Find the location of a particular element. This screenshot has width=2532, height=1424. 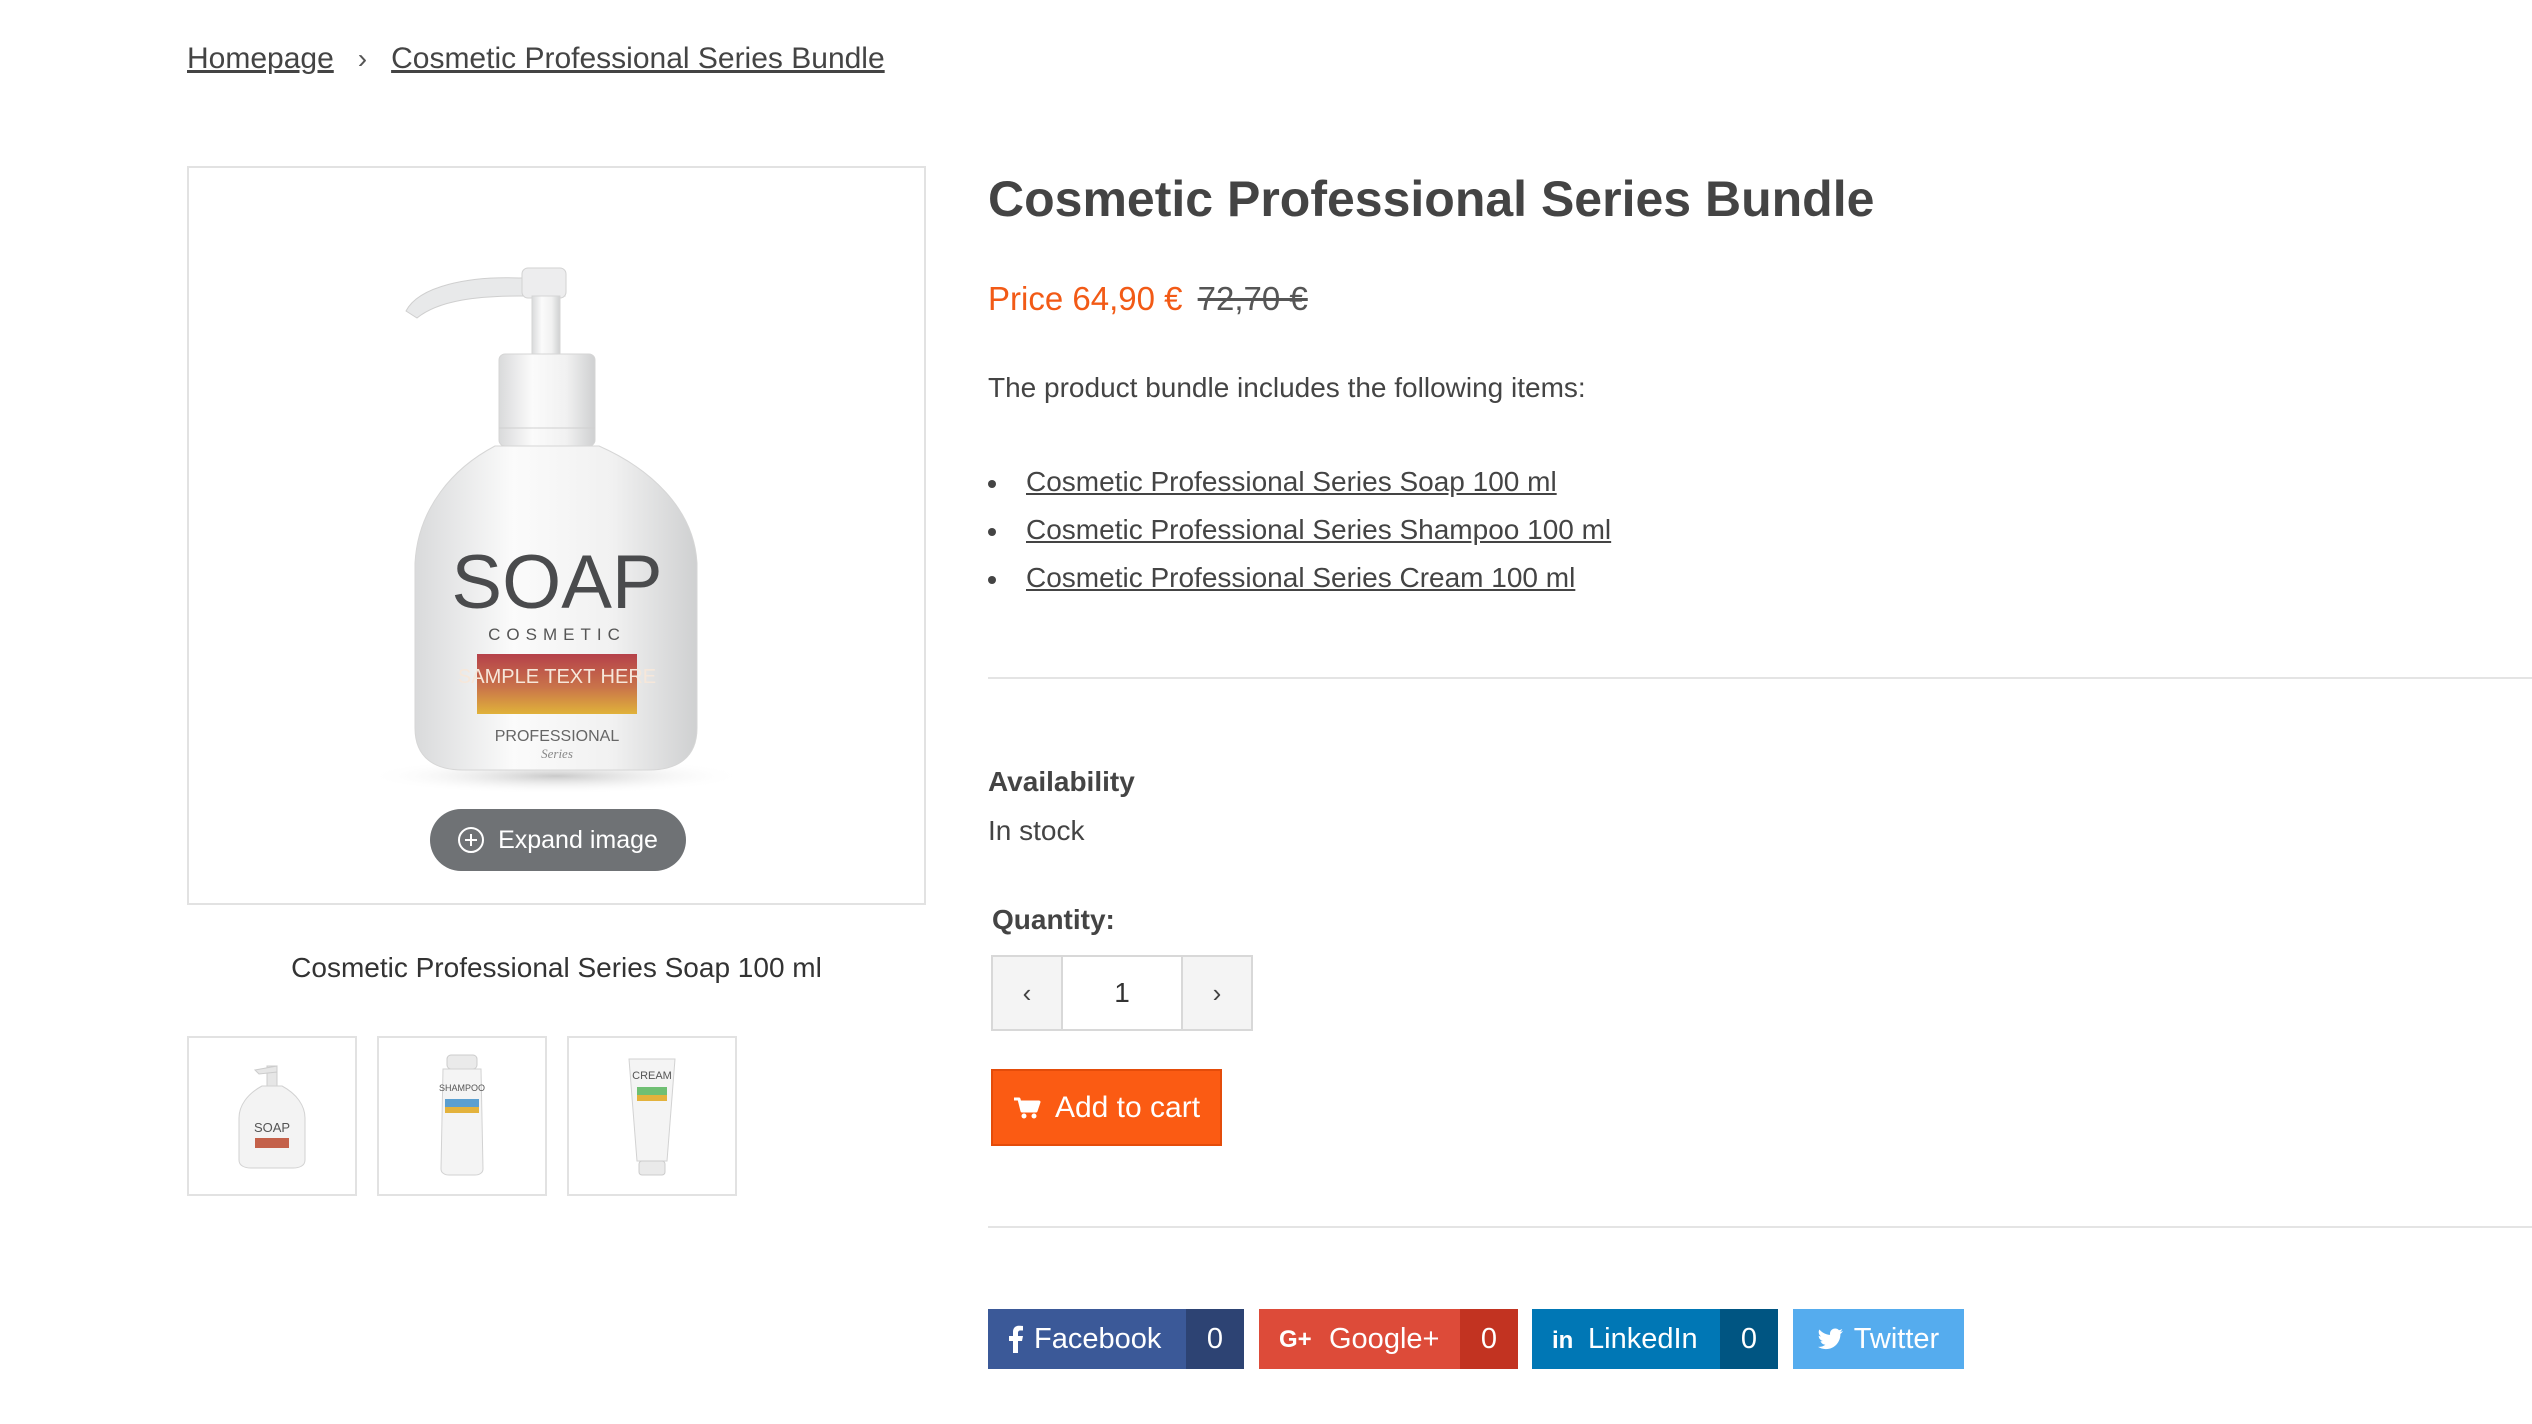

price: Price 64,90 € 72,70 € is located at coordinates (1148, 299).